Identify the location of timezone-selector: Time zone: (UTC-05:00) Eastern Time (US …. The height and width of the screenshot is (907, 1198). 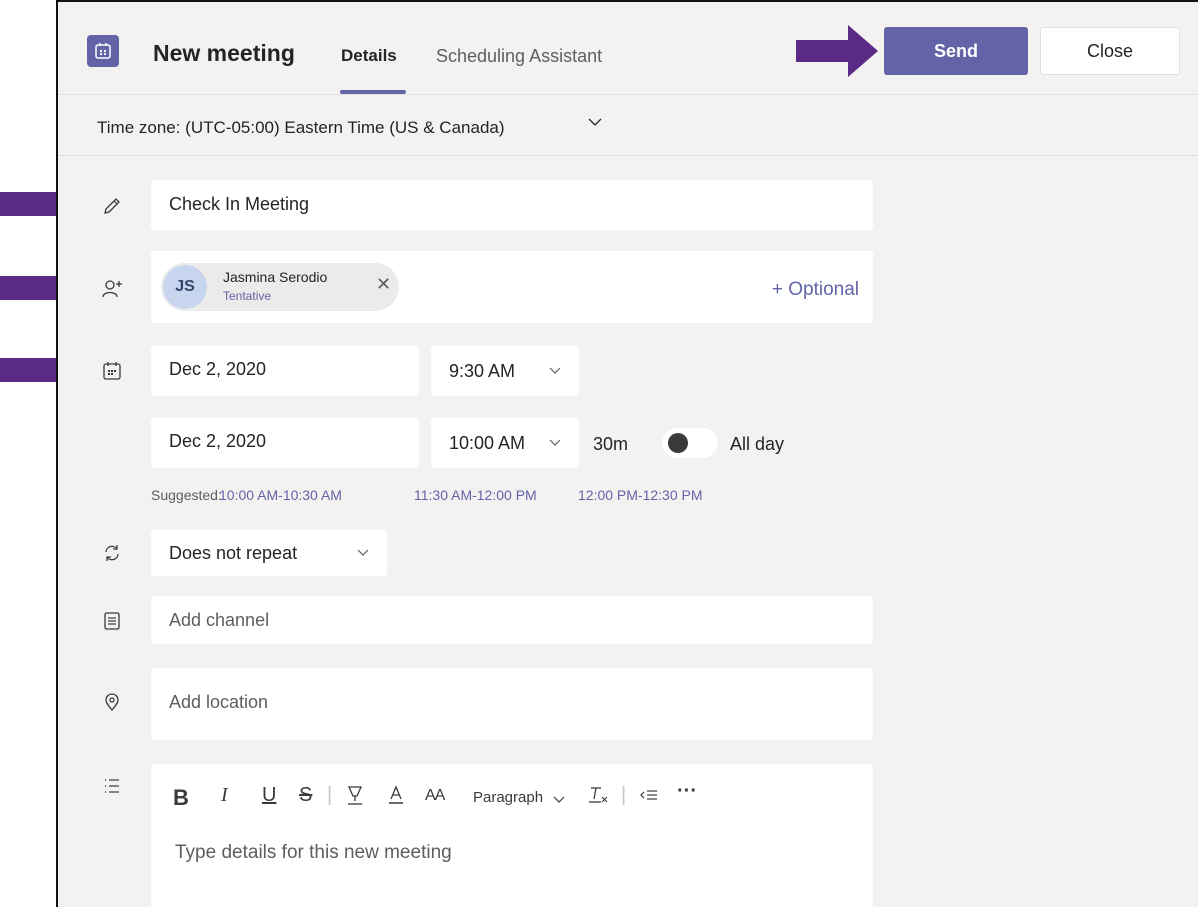
(301, 128).